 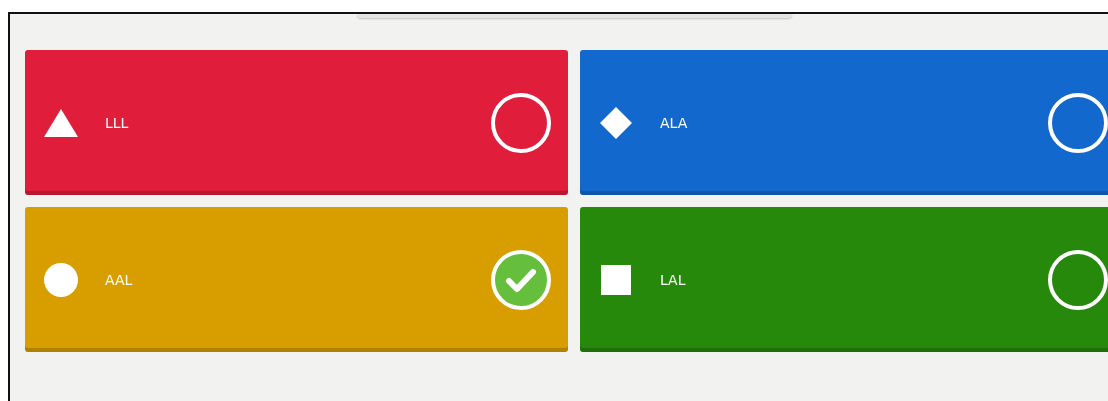 I want to click on answer-label: LAL, so click(x=673, y=279).